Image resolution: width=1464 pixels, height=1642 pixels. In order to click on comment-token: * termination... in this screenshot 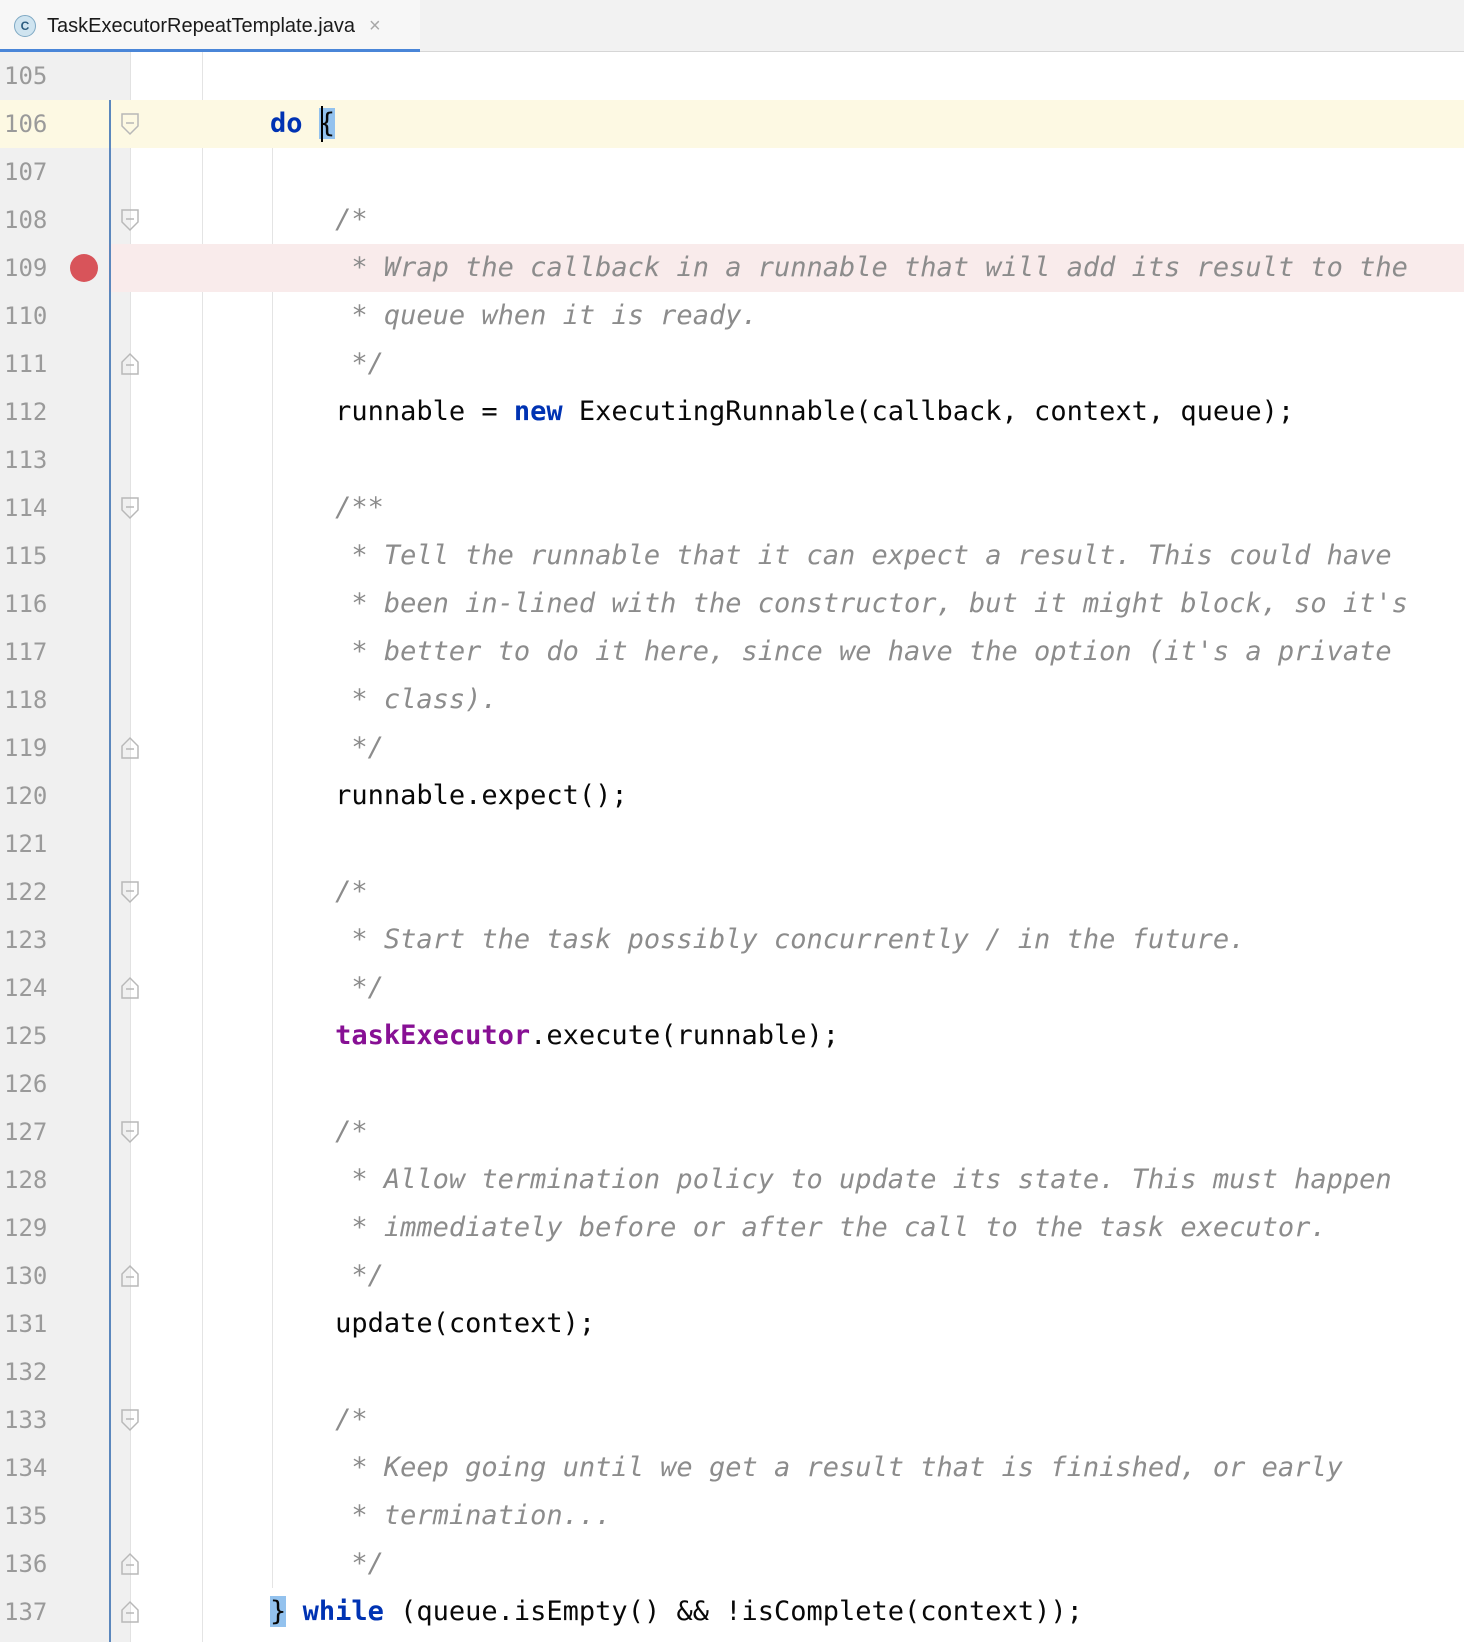, I will do `click(481, 1515)`.